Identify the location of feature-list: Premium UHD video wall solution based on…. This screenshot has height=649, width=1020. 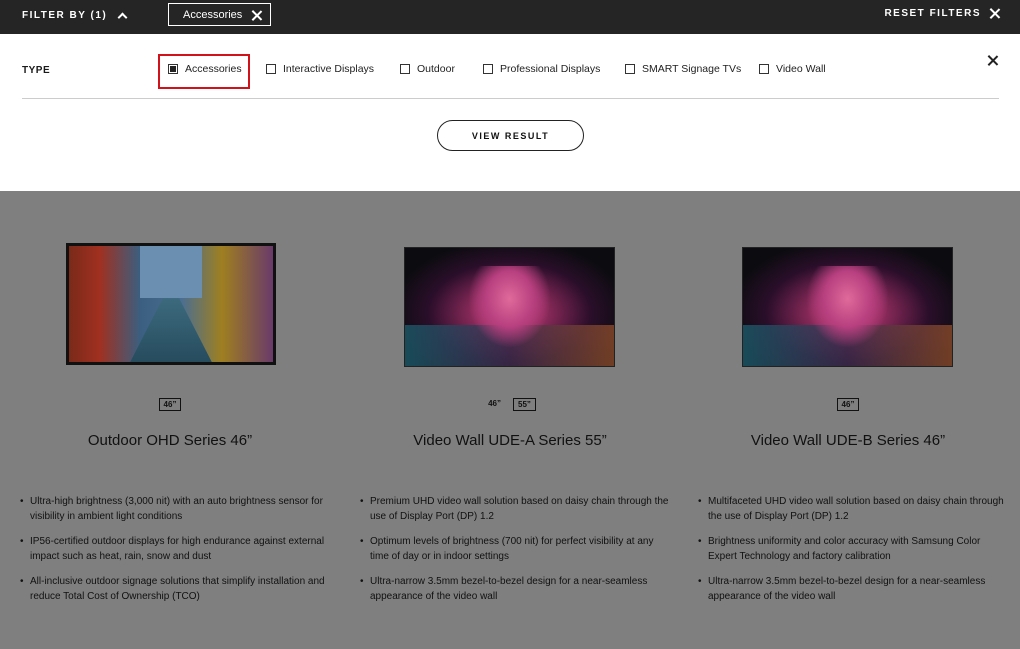
(515, 554).